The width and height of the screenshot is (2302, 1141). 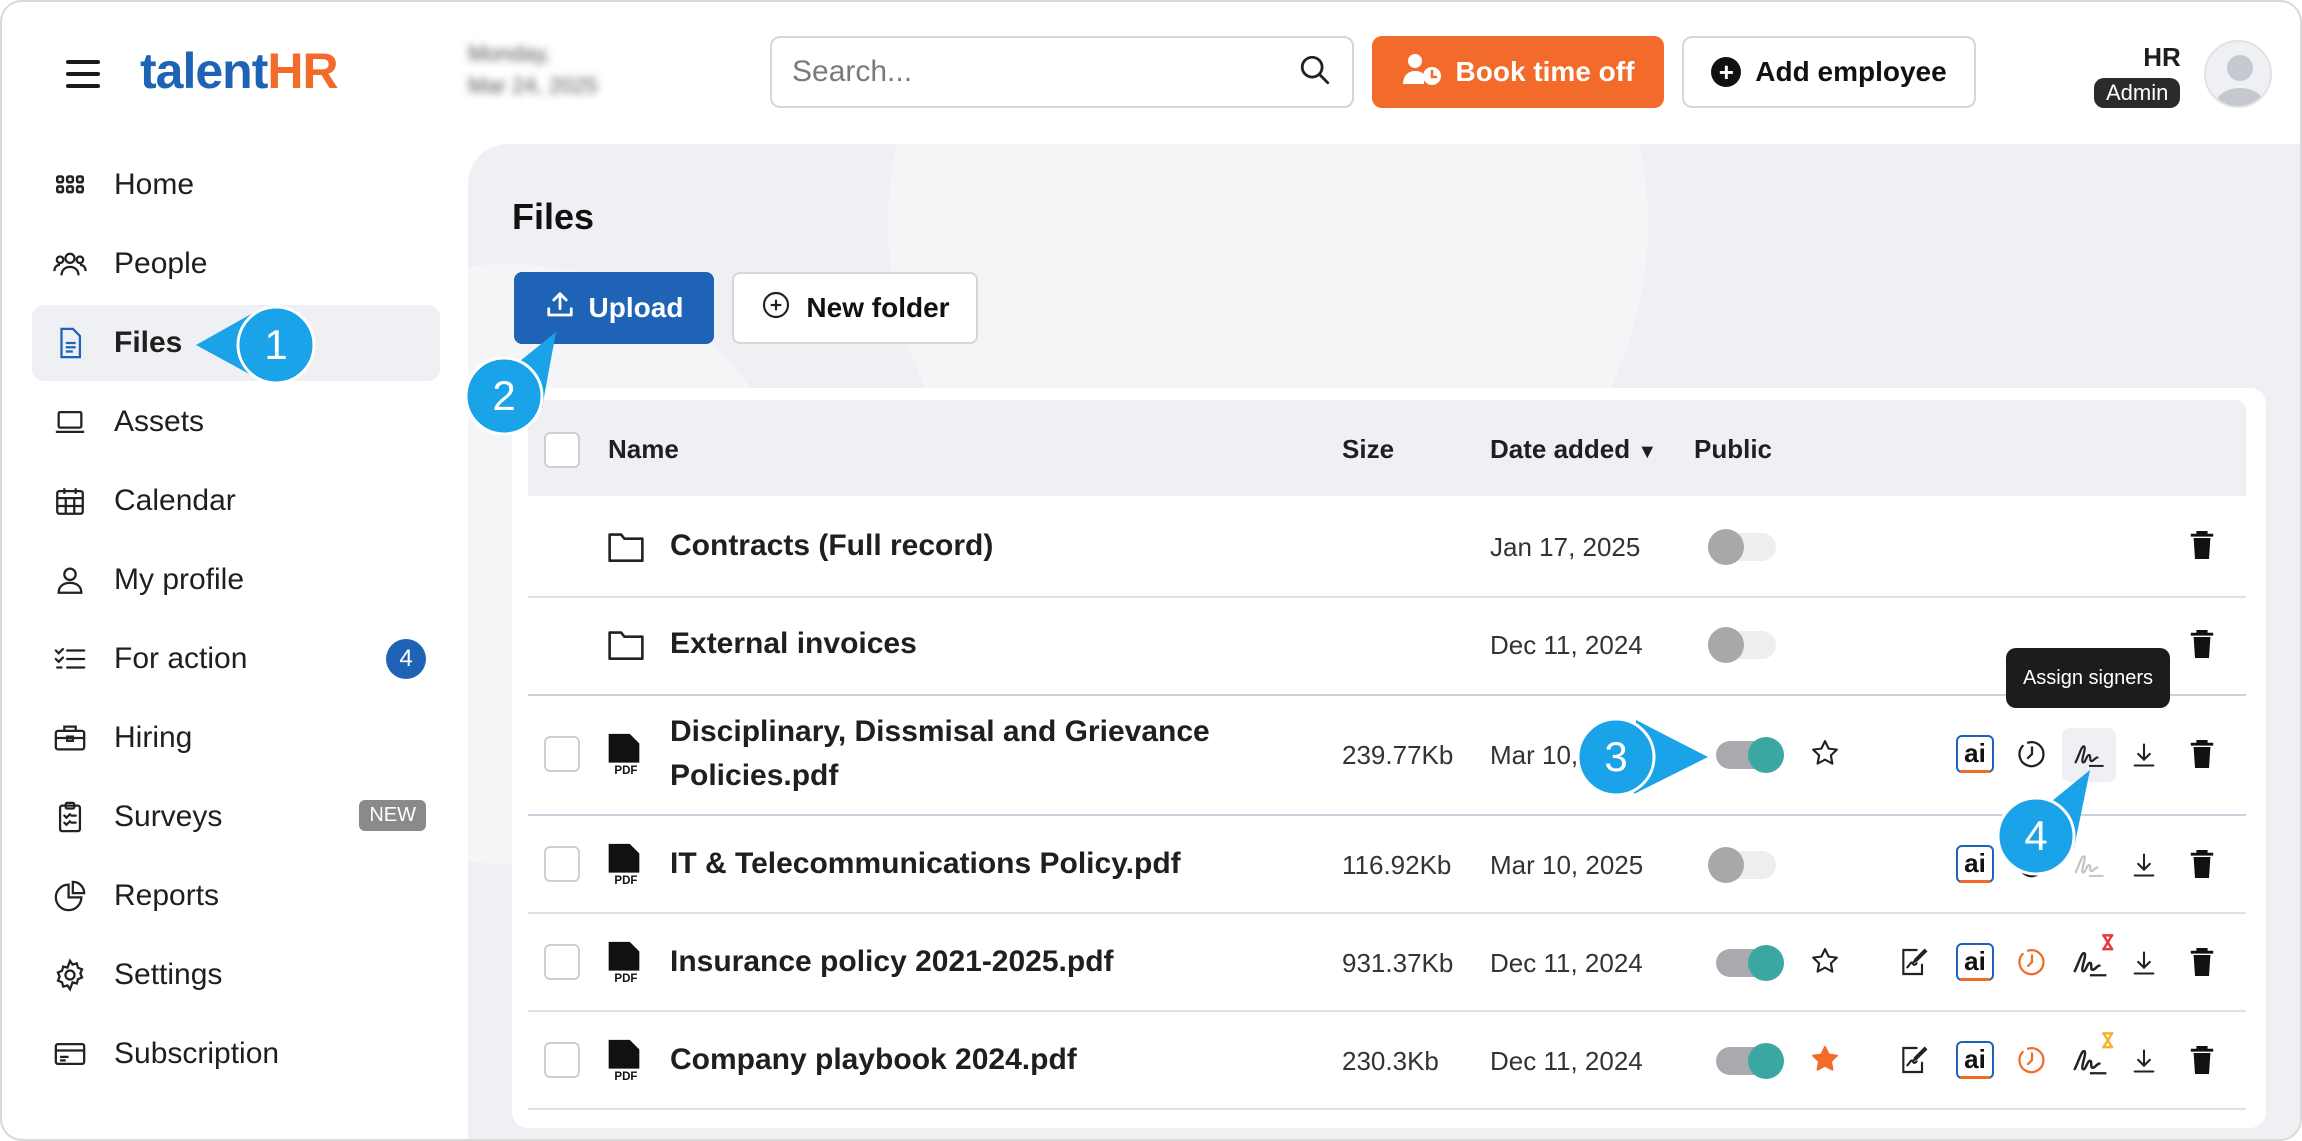 I want to click on file-size: 239.77Kb, so click(x=1398, y=755).